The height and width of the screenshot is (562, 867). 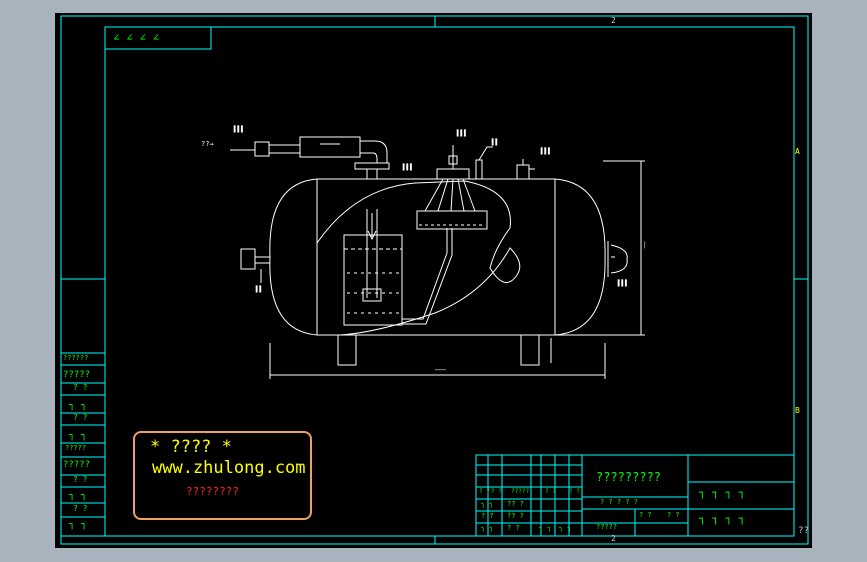 What do you see at coordinates (619, 502) in the screenshot?
I see `title-block-mid-row: ? ? ? ? ?` at bounding box center [619, 502].